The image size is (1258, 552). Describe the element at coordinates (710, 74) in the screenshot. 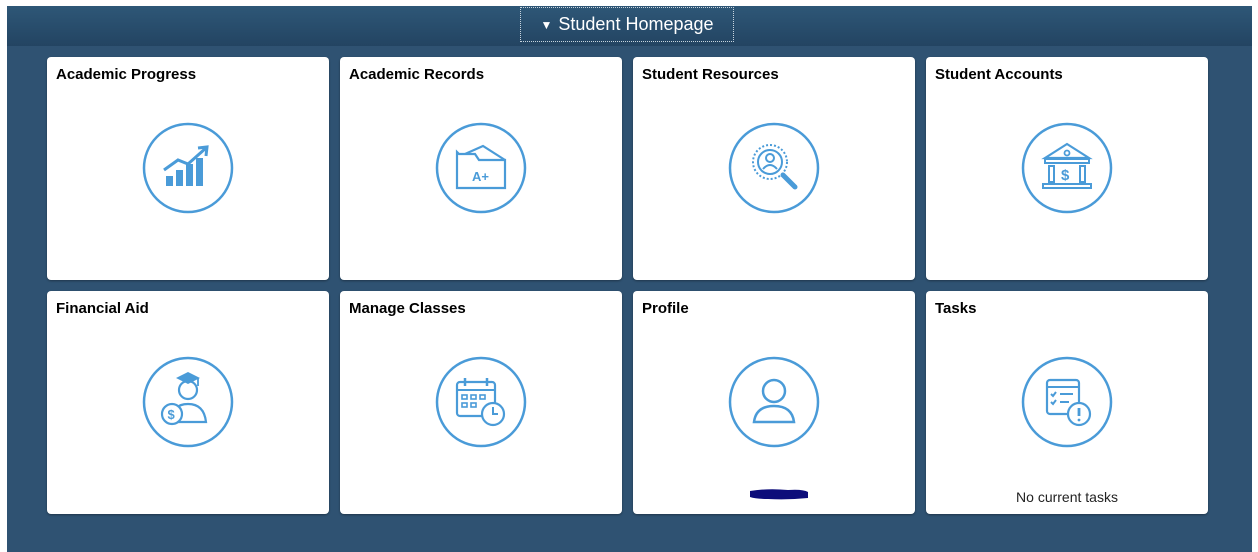

I see `tile-title: Student Resources` at that location.